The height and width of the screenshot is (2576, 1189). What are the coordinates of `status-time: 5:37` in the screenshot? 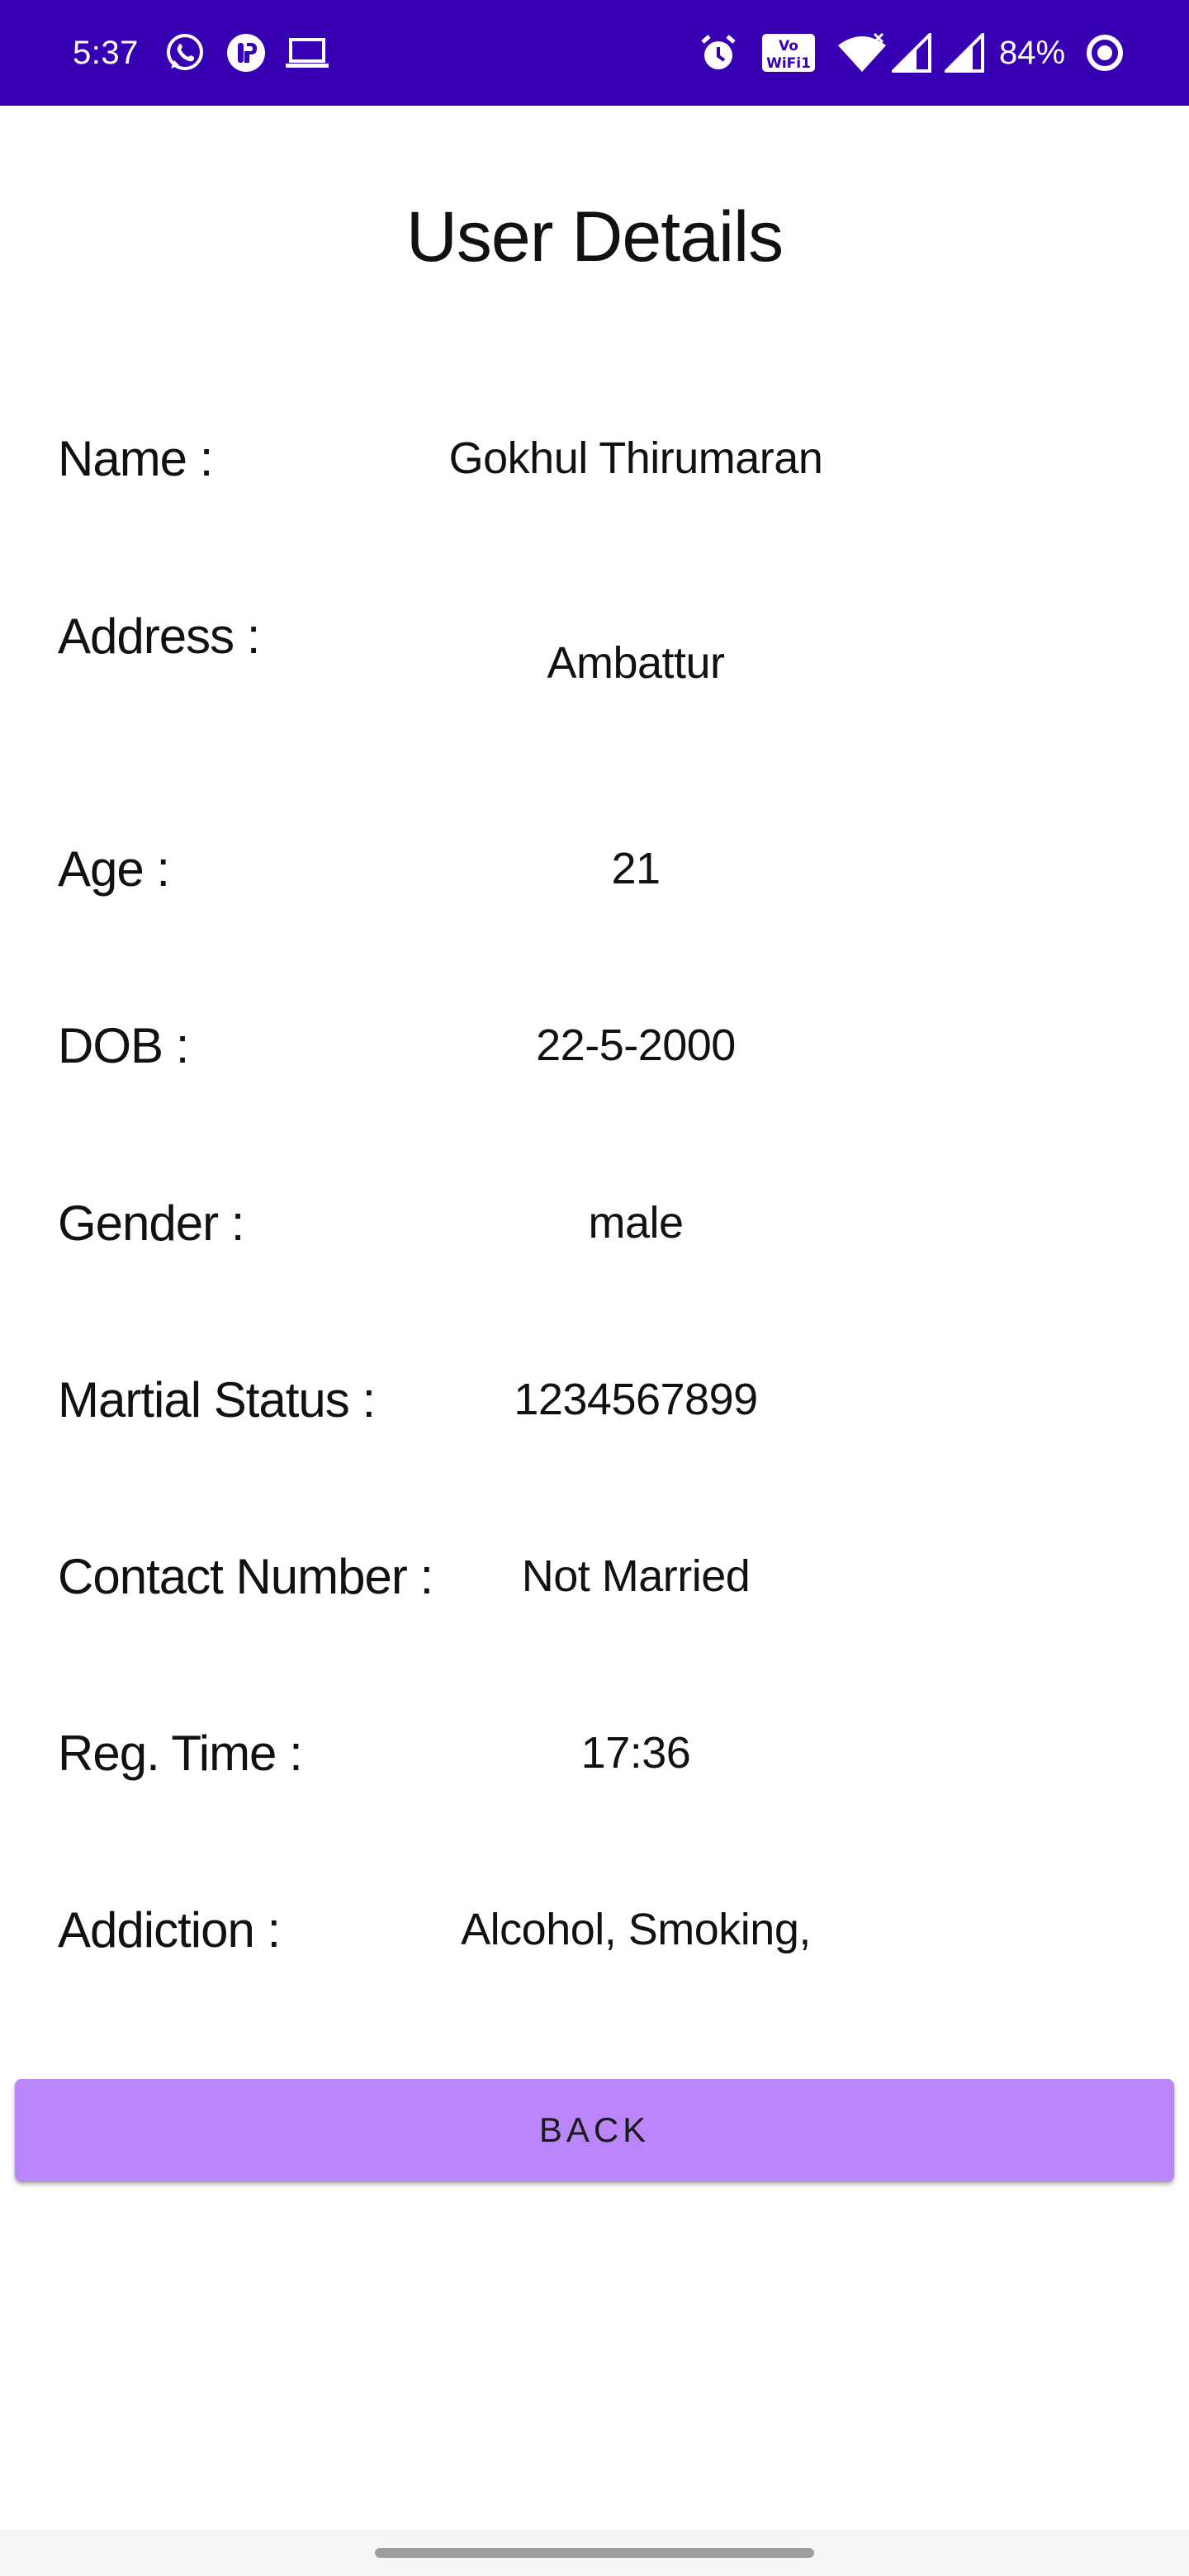 It's located at (106, 53).